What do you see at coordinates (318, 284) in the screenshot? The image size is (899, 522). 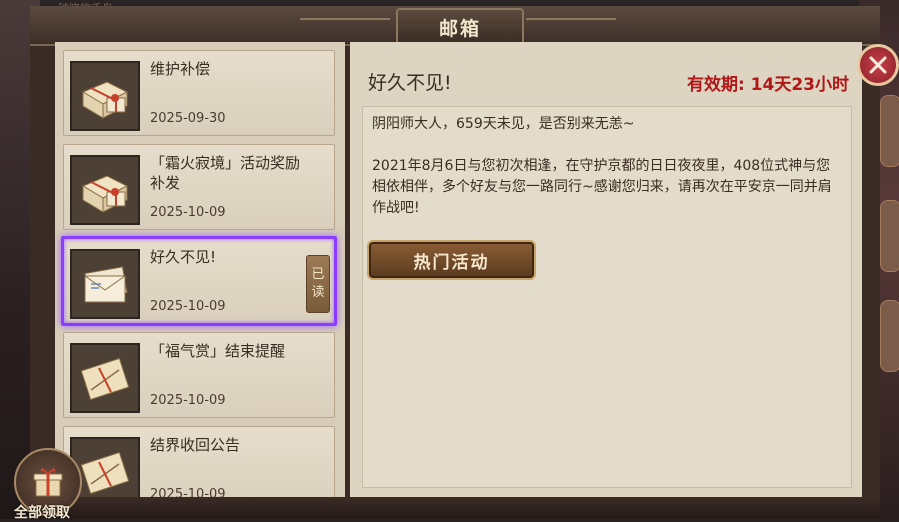 I see `read-tag: 已 读` at bounding box center [318, 284].